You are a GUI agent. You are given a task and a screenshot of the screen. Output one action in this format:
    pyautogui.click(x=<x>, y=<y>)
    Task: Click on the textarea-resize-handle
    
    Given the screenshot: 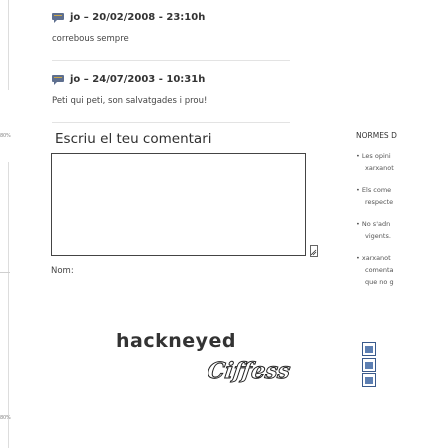 What is the action you would take?
    pyautogui.click(x=314, y=251)
    